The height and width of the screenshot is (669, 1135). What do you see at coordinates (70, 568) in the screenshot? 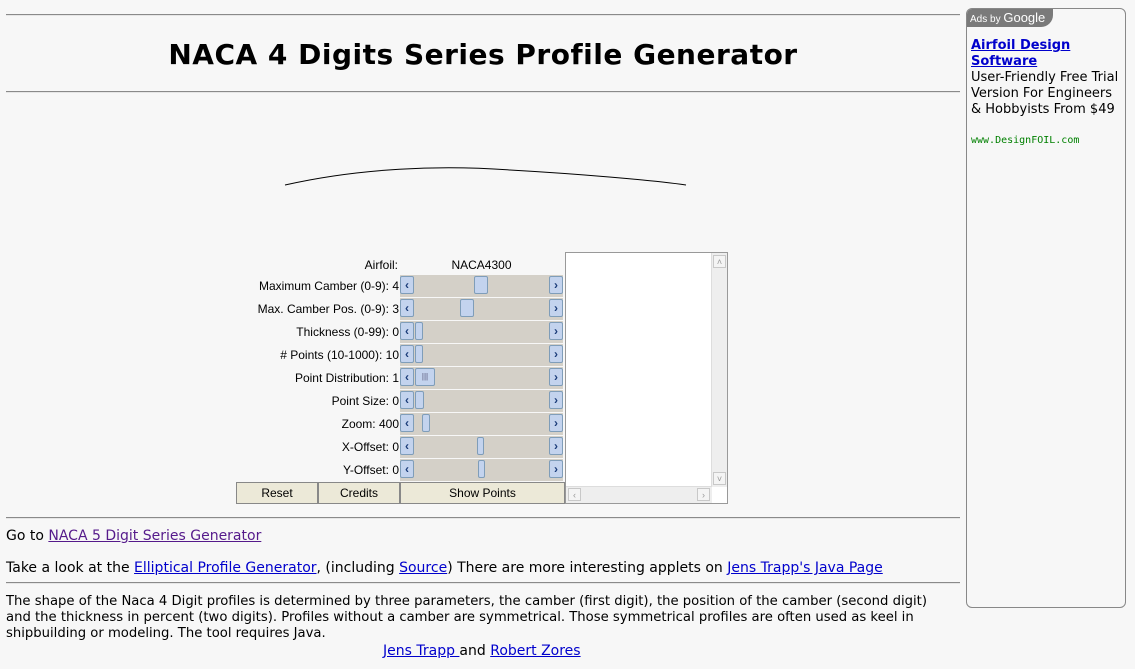
I see `take-a-look-text: Take a look at the` at bounding box center [70, 568].